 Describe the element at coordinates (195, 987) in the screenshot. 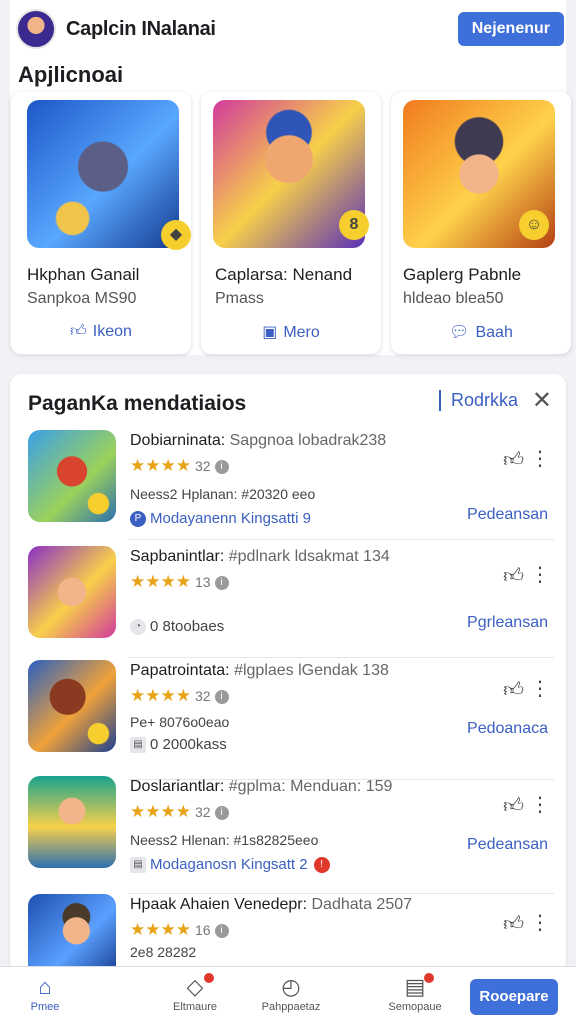

I see `tag-icon: ◇` at that location.